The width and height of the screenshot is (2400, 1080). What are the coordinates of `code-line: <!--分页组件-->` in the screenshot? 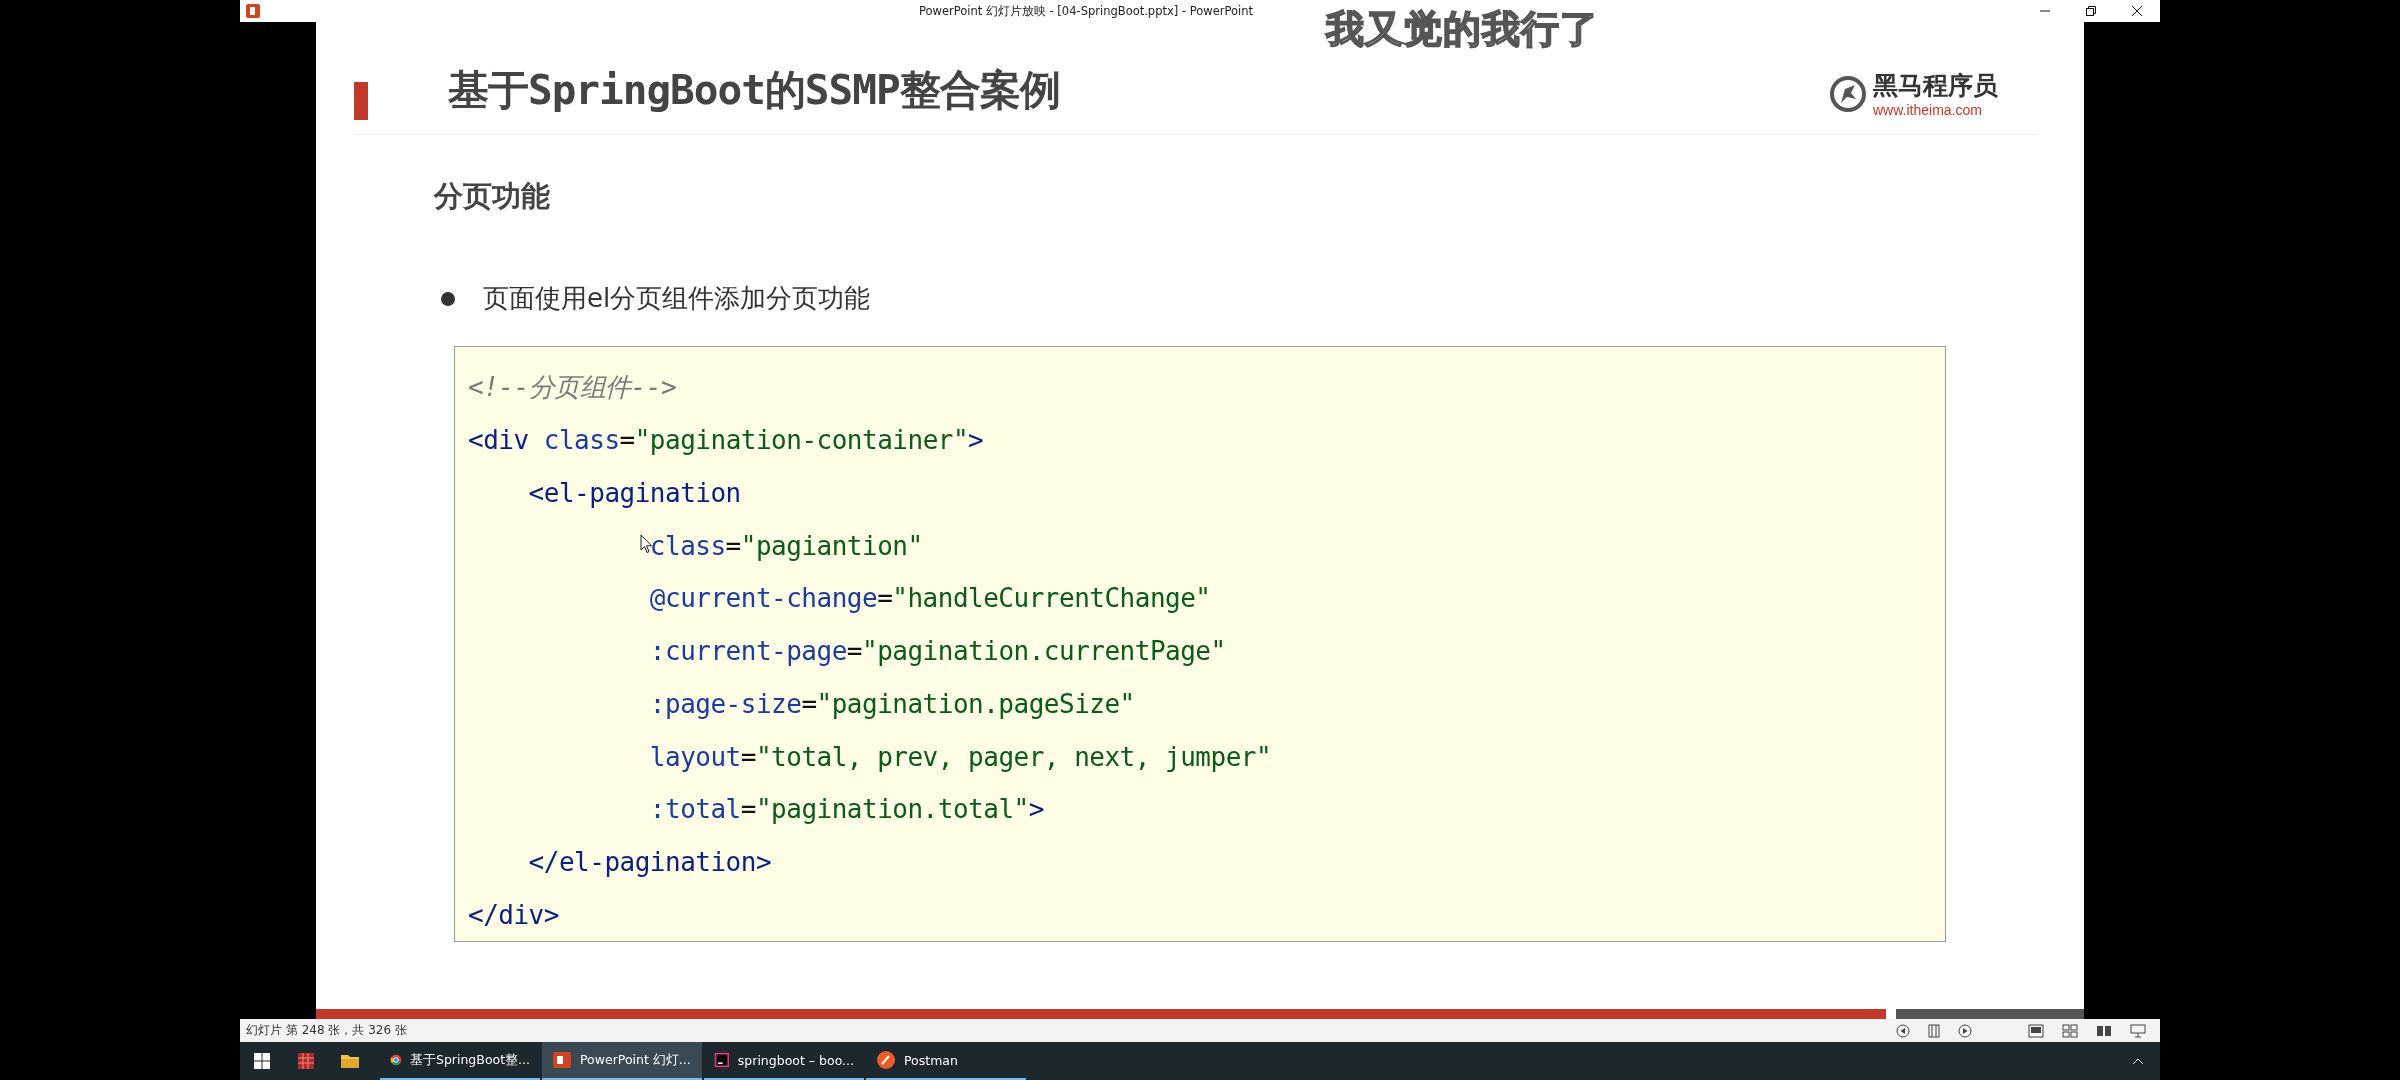 It's located at (573, 387).